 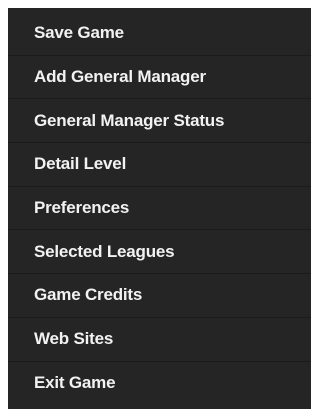 What do you see at coordinates (79, 33) in the screenshot?
I see `menu-item-label: Save Game` at bounding box center [79, 33].